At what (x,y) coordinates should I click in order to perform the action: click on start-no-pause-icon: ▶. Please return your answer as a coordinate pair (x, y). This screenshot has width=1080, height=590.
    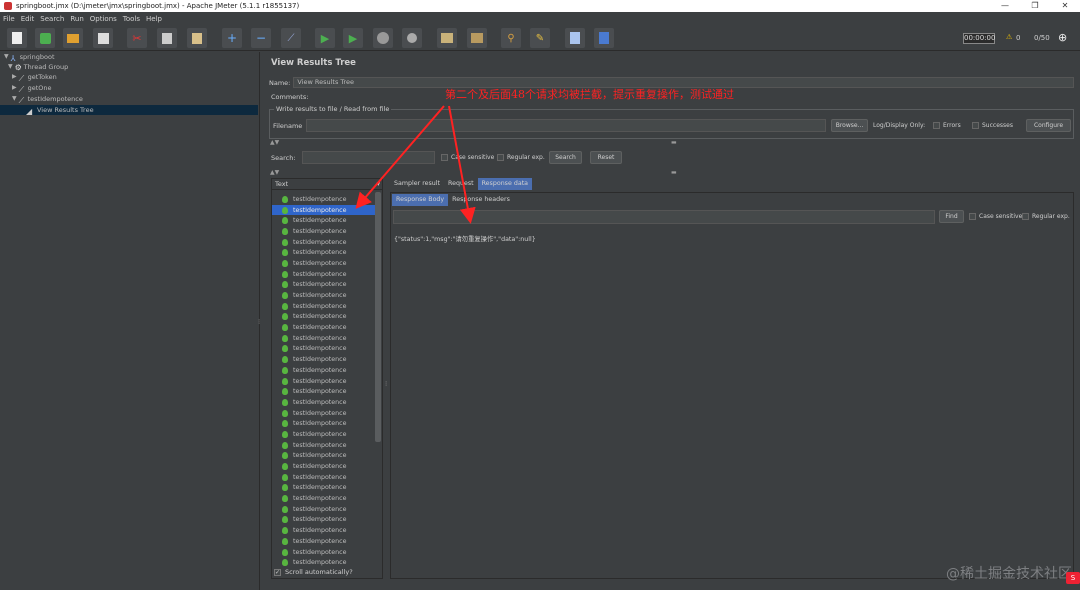
    Looking at the image, I should click on (353, 38).